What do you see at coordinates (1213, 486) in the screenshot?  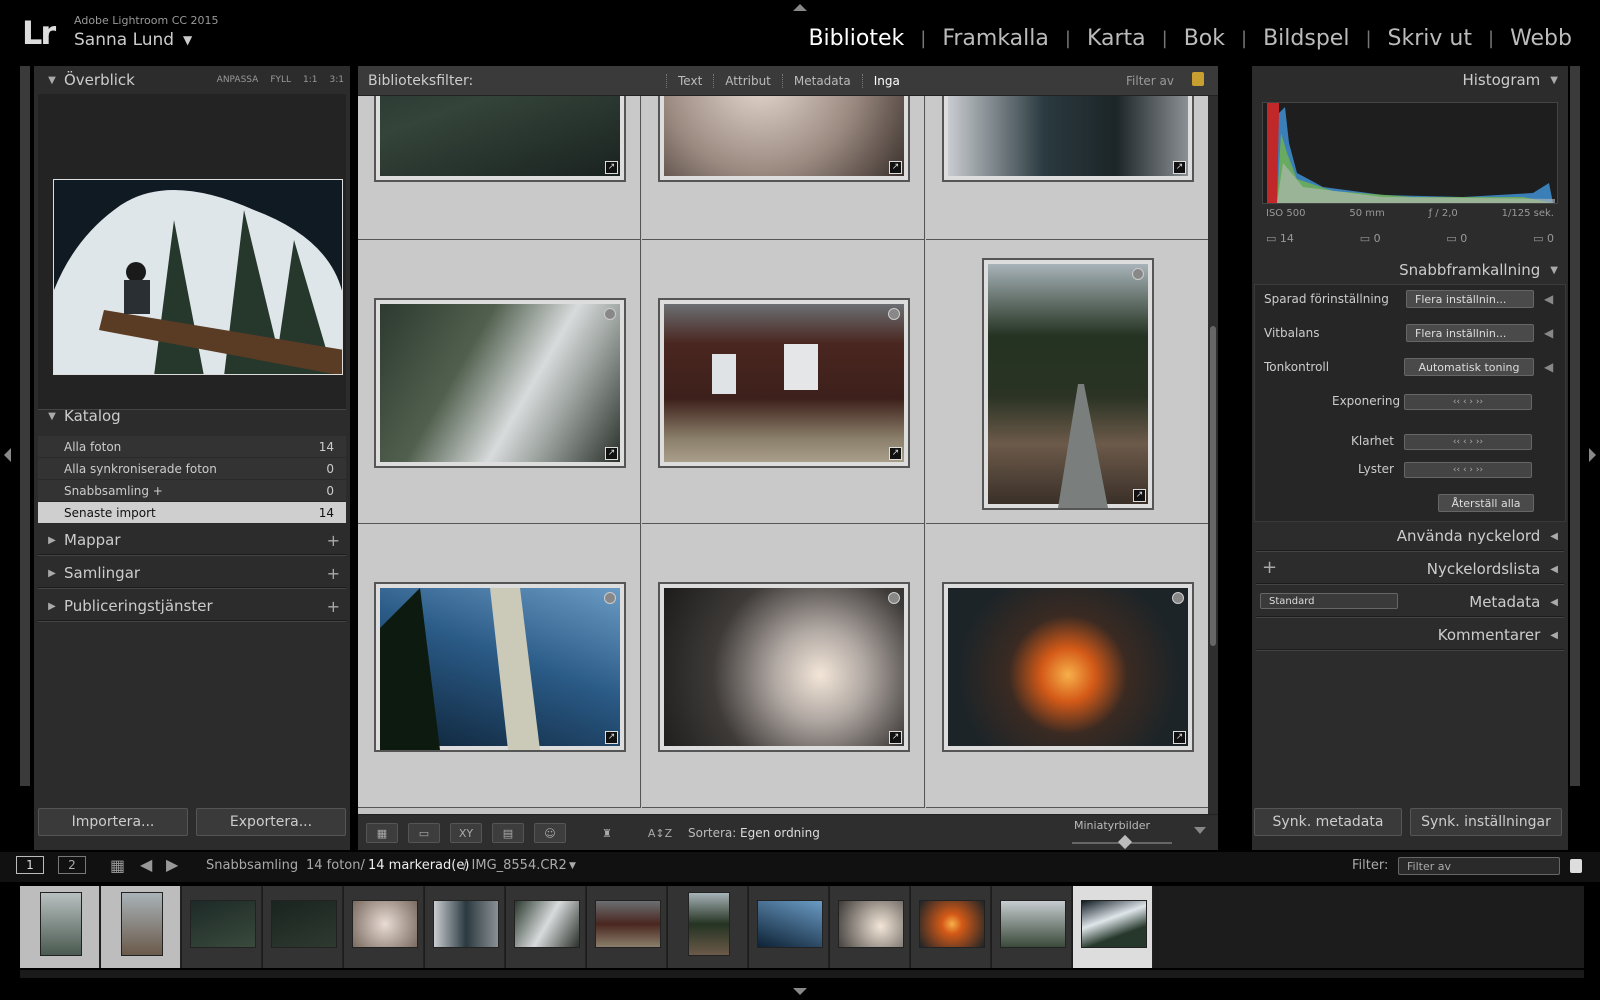 I see `grid-scroll-thumb` at bounding box center [1213, 486].